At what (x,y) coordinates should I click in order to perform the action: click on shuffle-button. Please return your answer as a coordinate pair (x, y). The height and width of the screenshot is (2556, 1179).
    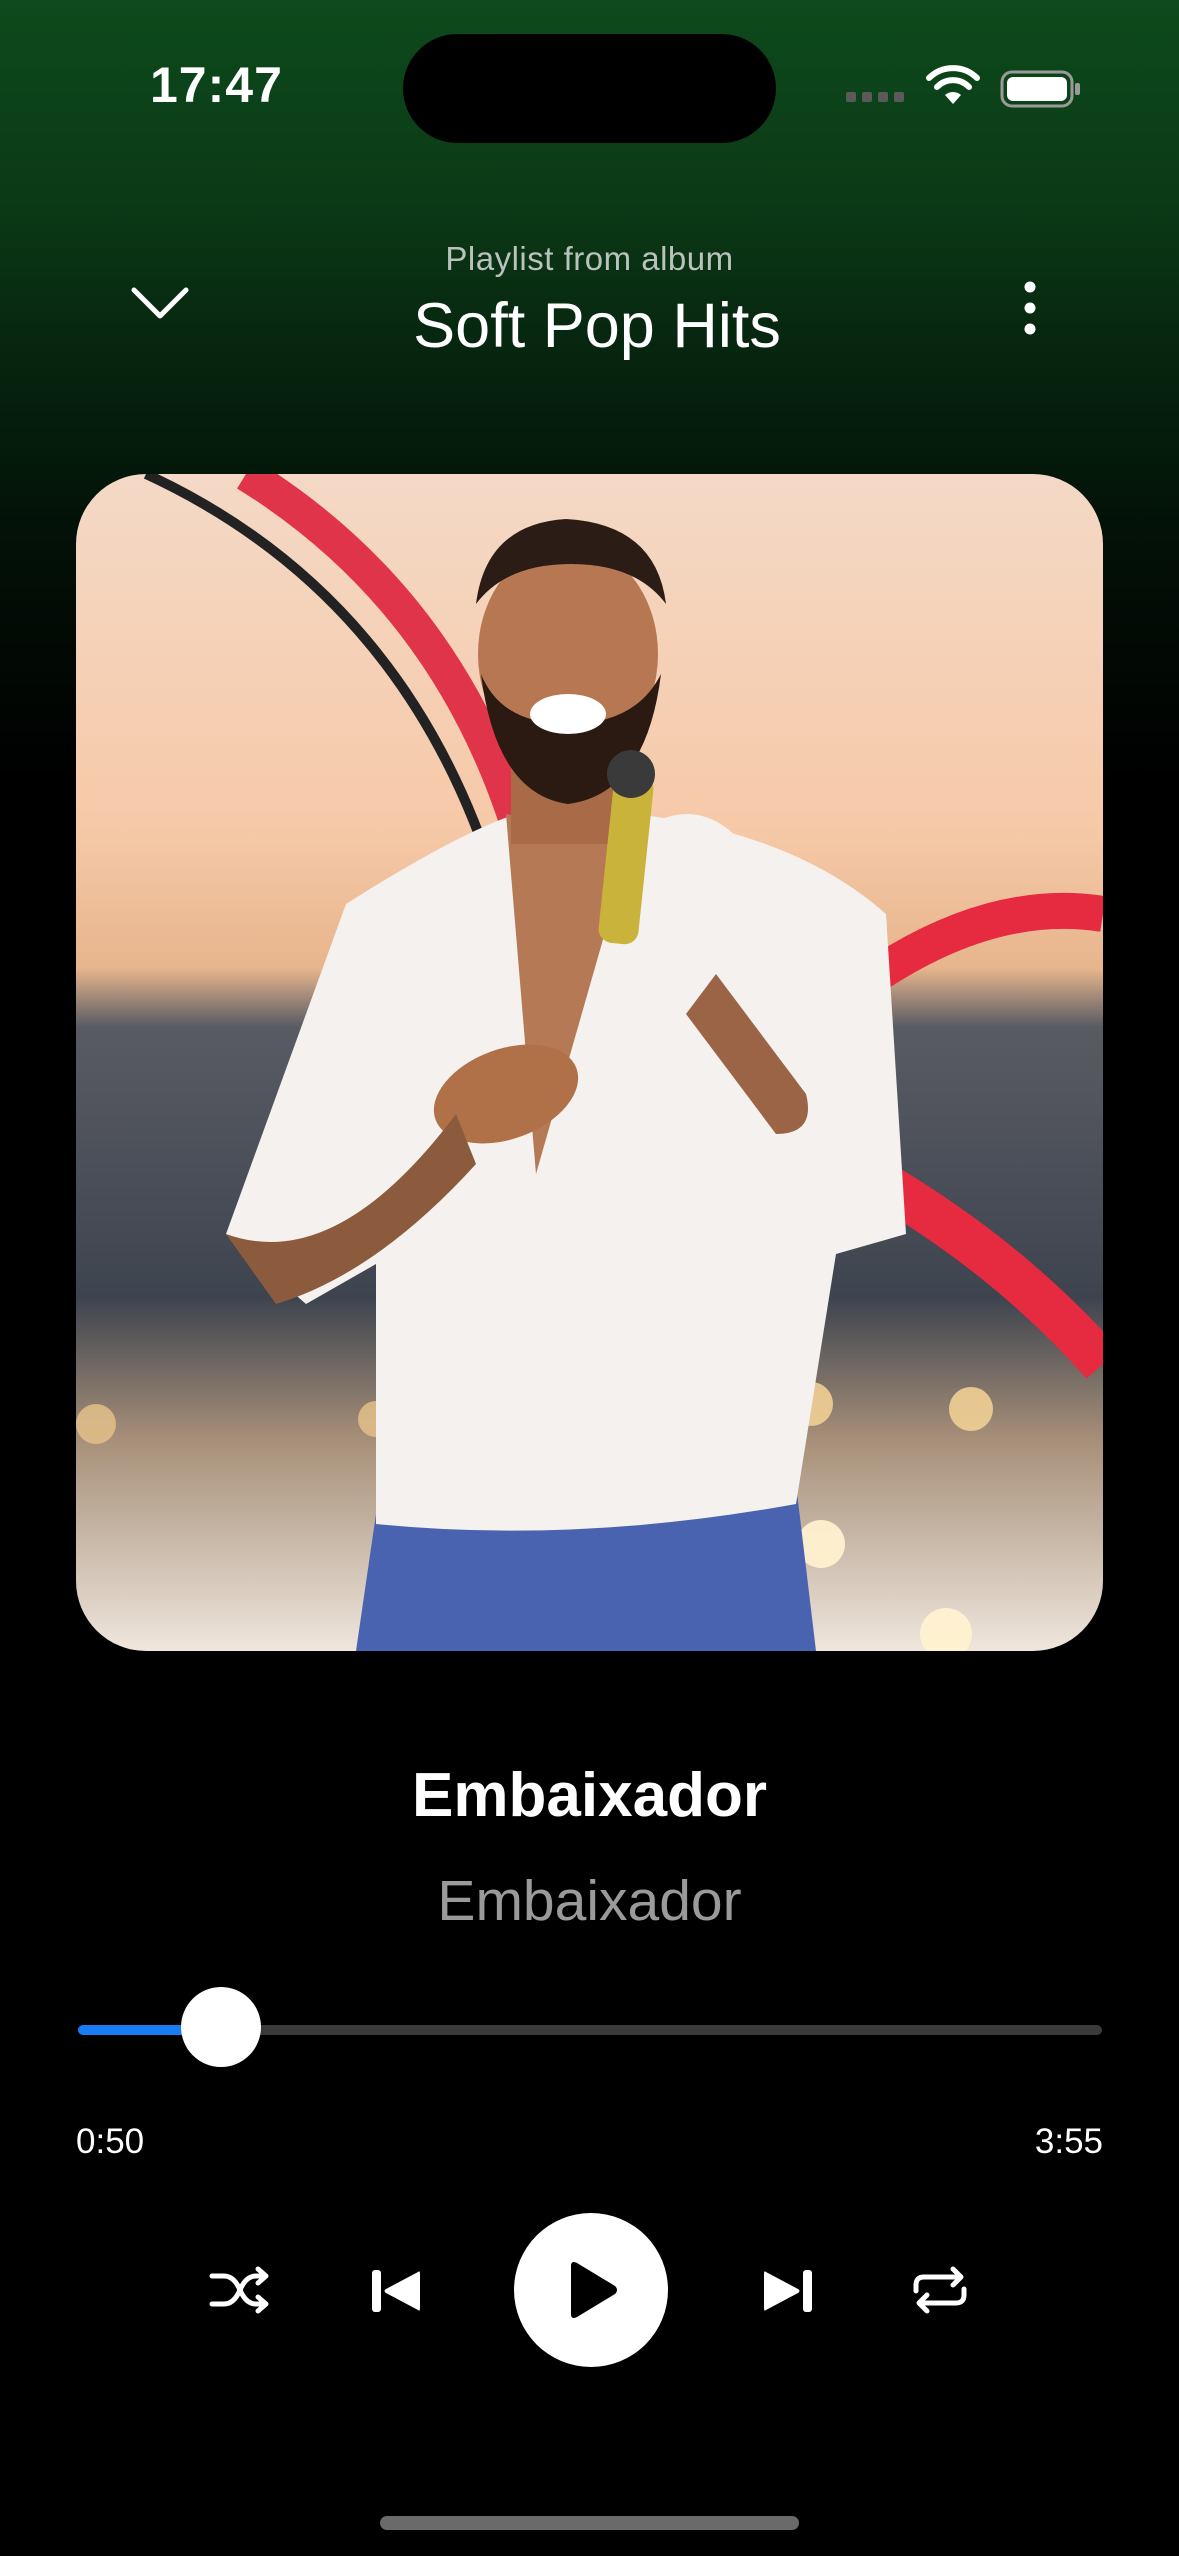
    Looking at the image, I should click on (240, 2290).